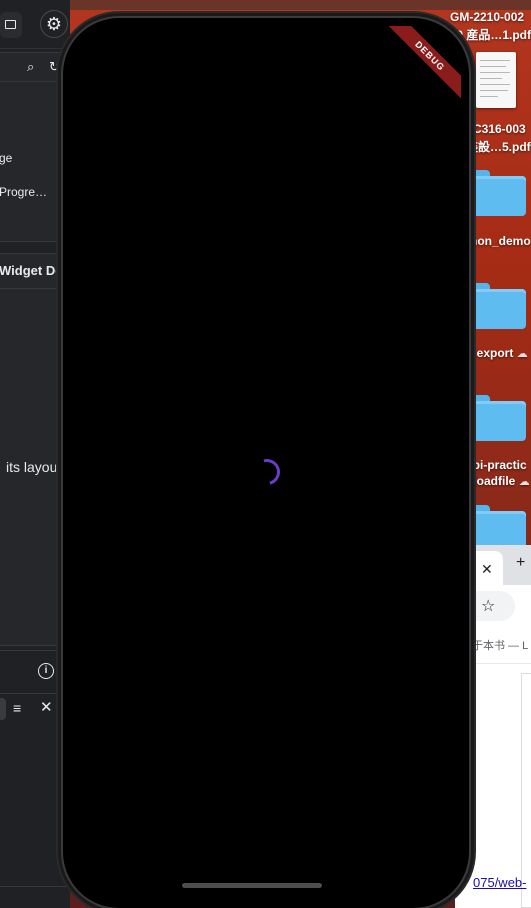 The image size is (531, 908). I want to click on device-toggle-button, so click(11, 25).